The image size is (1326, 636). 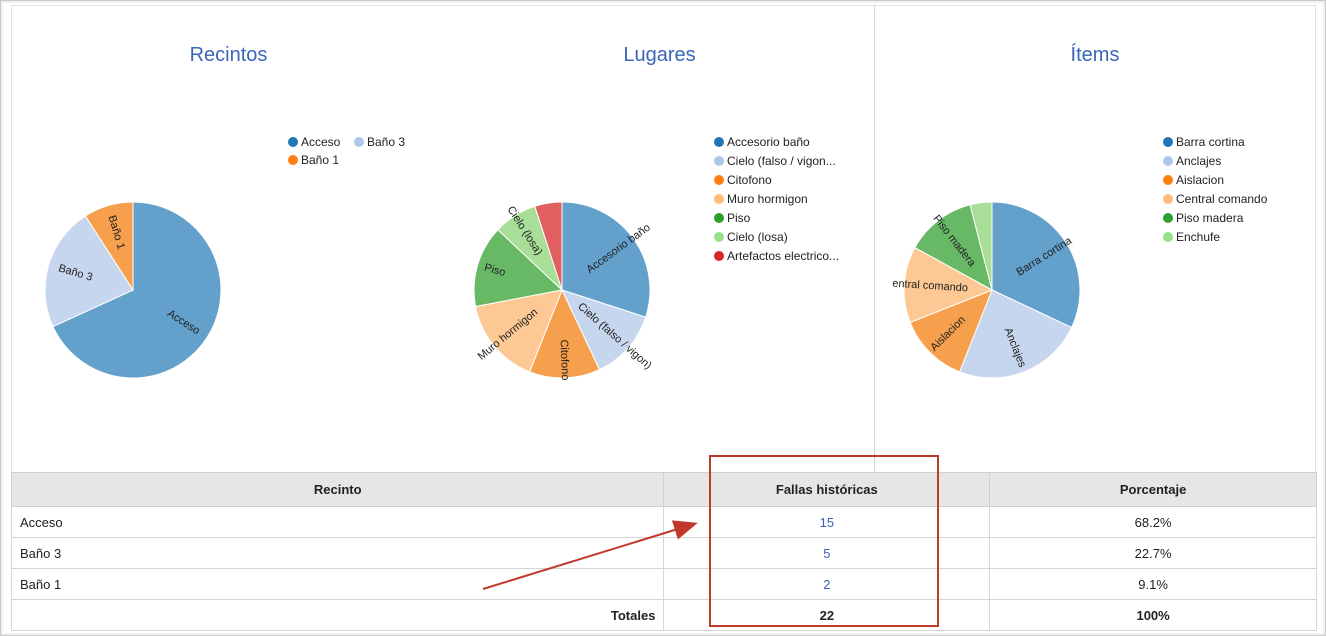 What do you see at coordinates (768, 142) in the screenshot?
I see `legend-label: Accesorio baño` at bounding box center [768, 142].